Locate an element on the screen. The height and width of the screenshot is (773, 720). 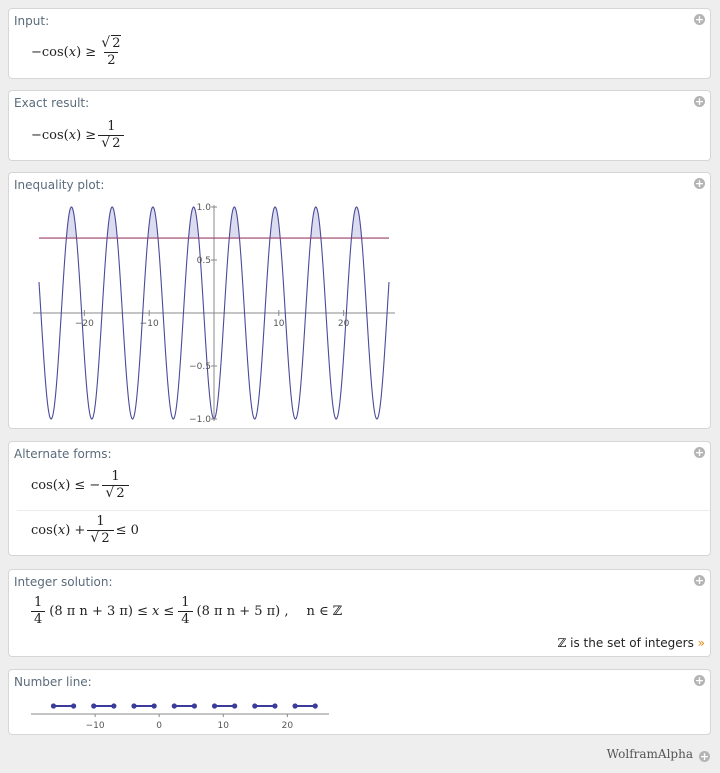
exact-expression: −cos(x) ≥ 1 √ 2 is located at coordinates (78, 135).